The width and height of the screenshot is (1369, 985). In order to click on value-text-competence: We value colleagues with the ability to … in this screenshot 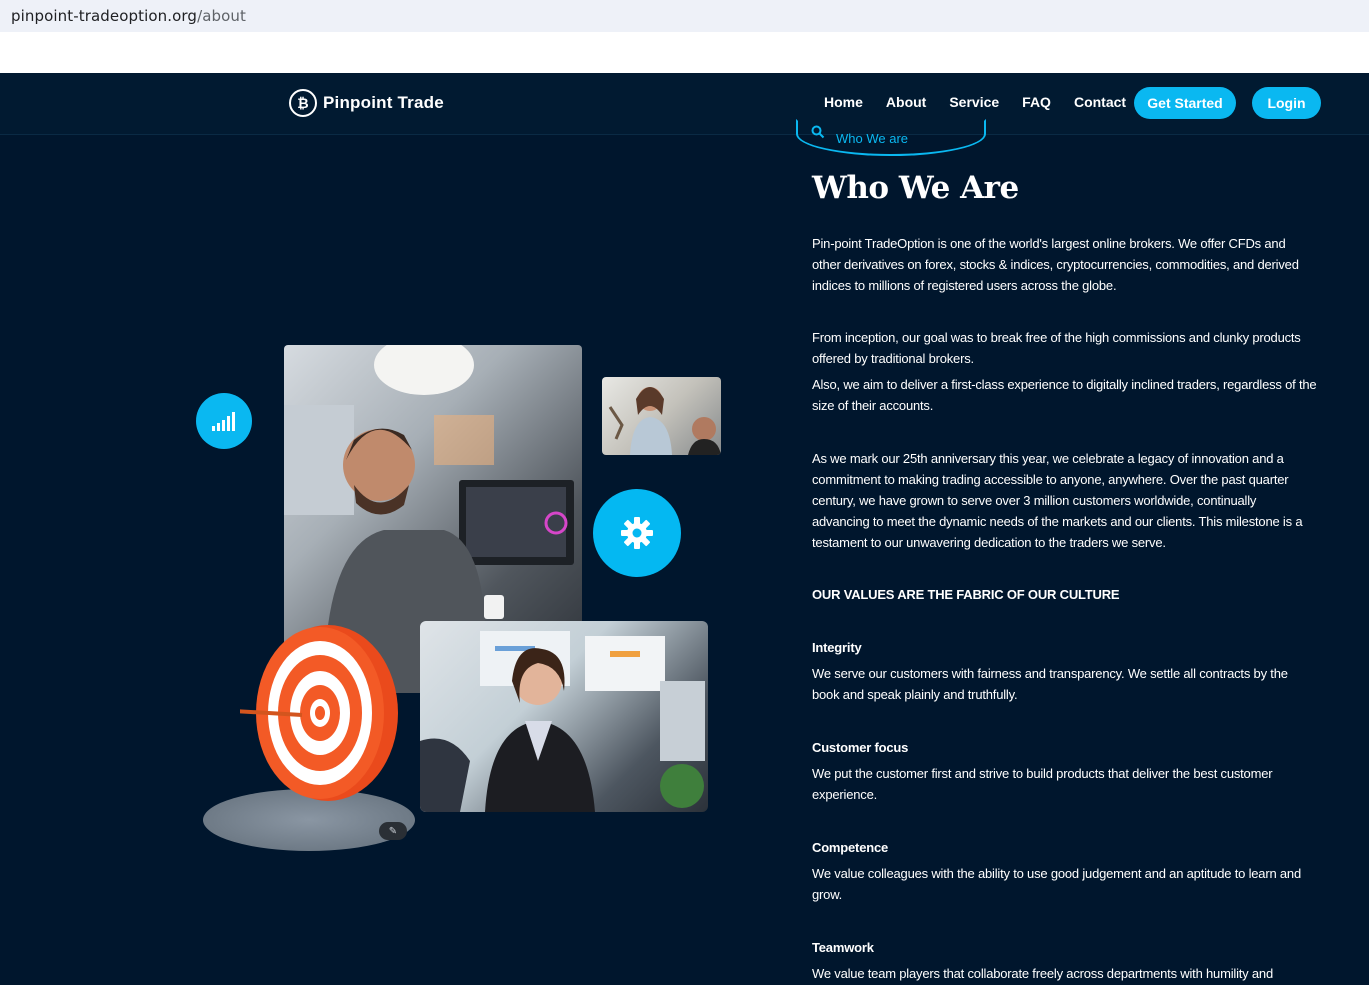, I will do `click(1056, 884)`.